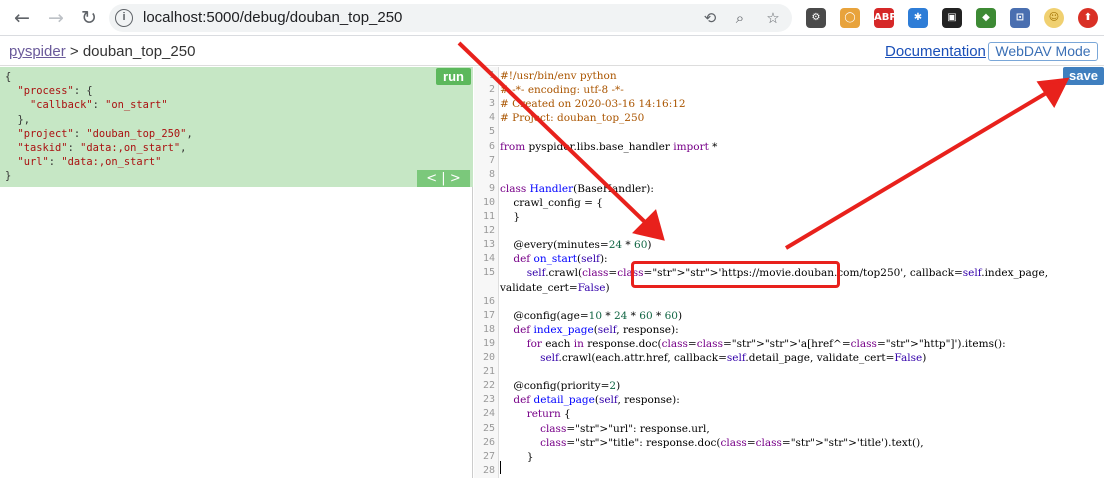 The height and width of the screenshot is (478, 1104). Describe the element at coordinates (935, 51) in the screenshot. I see `documentation-link: Documentation` at that location.